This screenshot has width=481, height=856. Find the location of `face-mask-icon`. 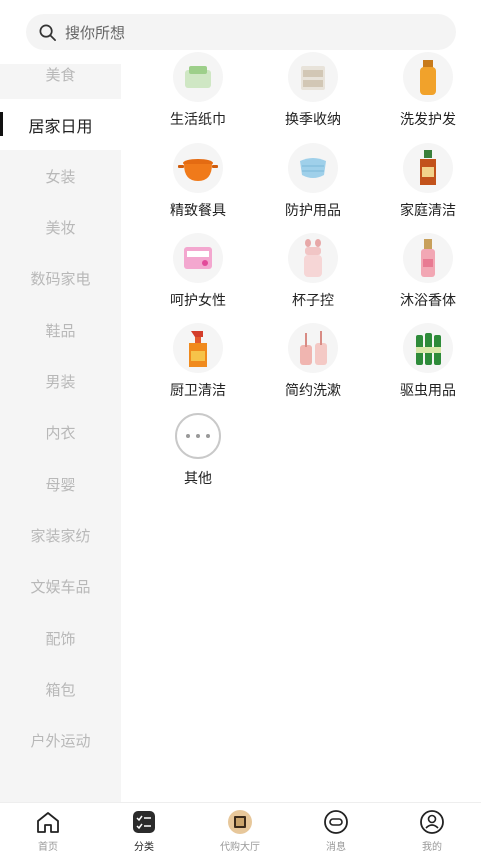

face-mask-icon is located at coordinates (313, 168).